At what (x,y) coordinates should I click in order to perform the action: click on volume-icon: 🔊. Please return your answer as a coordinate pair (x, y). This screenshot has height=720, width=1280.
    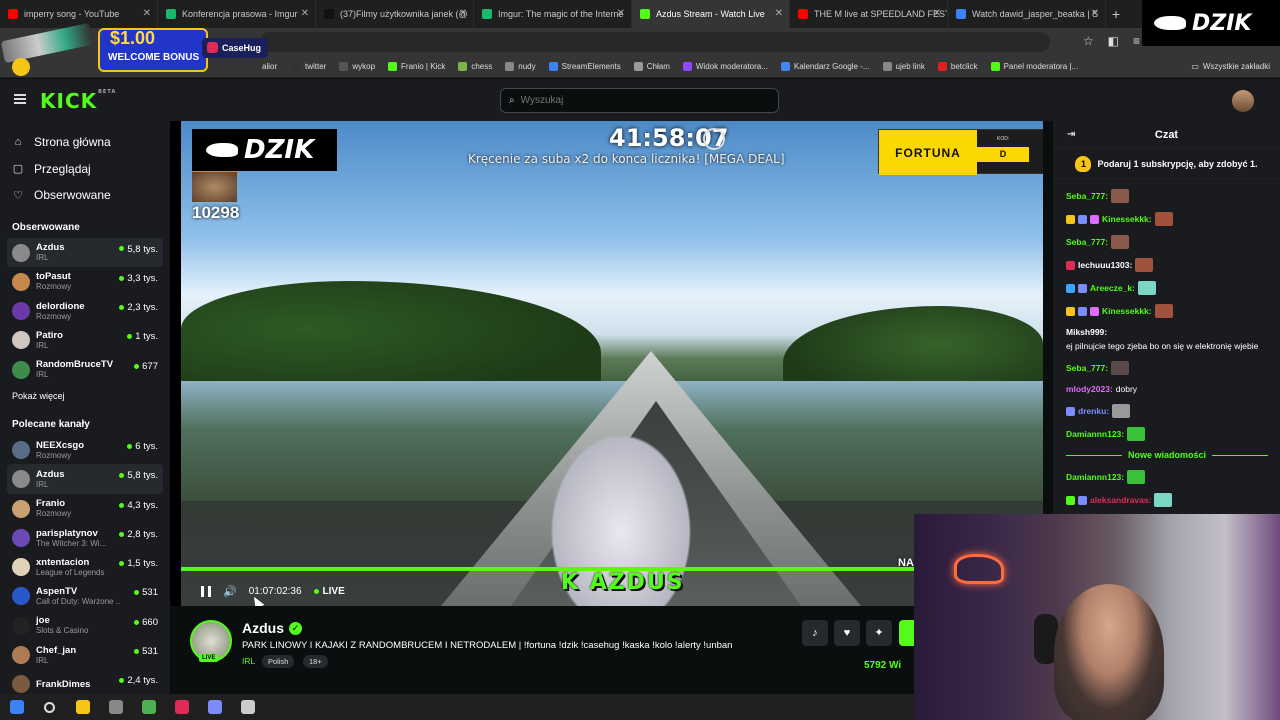
    Looking at the image, I should click on (230, 591).